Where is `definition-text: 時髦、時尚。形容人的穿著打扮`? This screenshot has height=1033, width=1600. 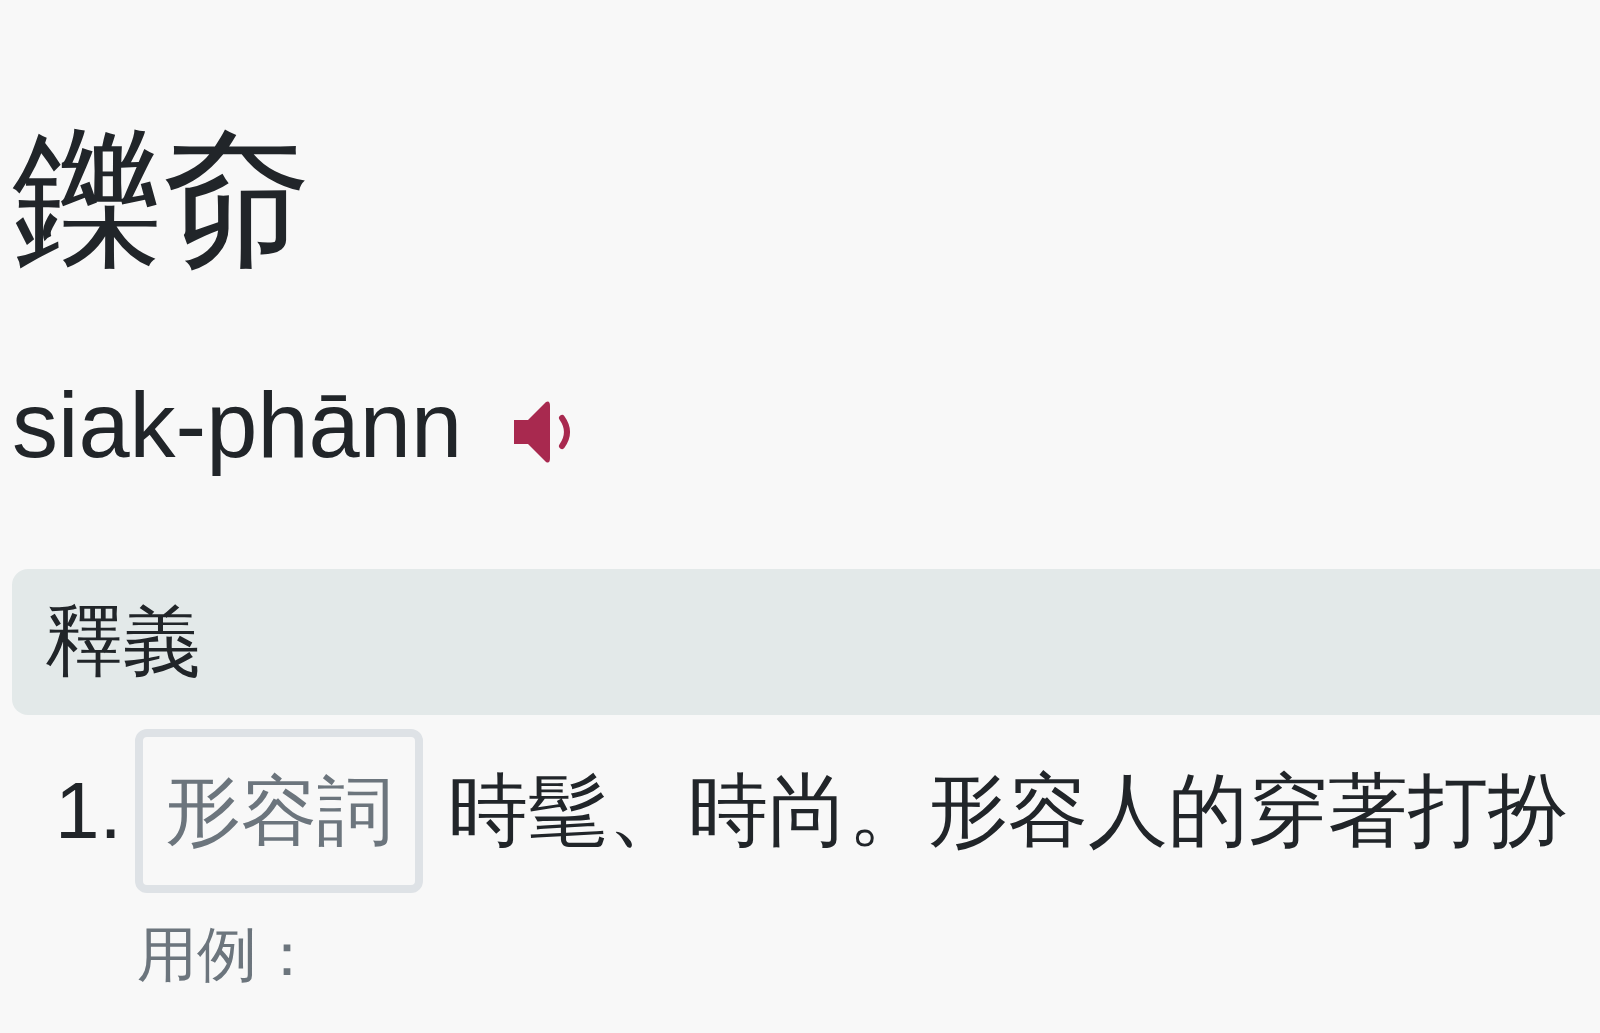 definition-text: 時髦、時尚。形容人的穿著打扮 is located at coordinates (1008, 811).